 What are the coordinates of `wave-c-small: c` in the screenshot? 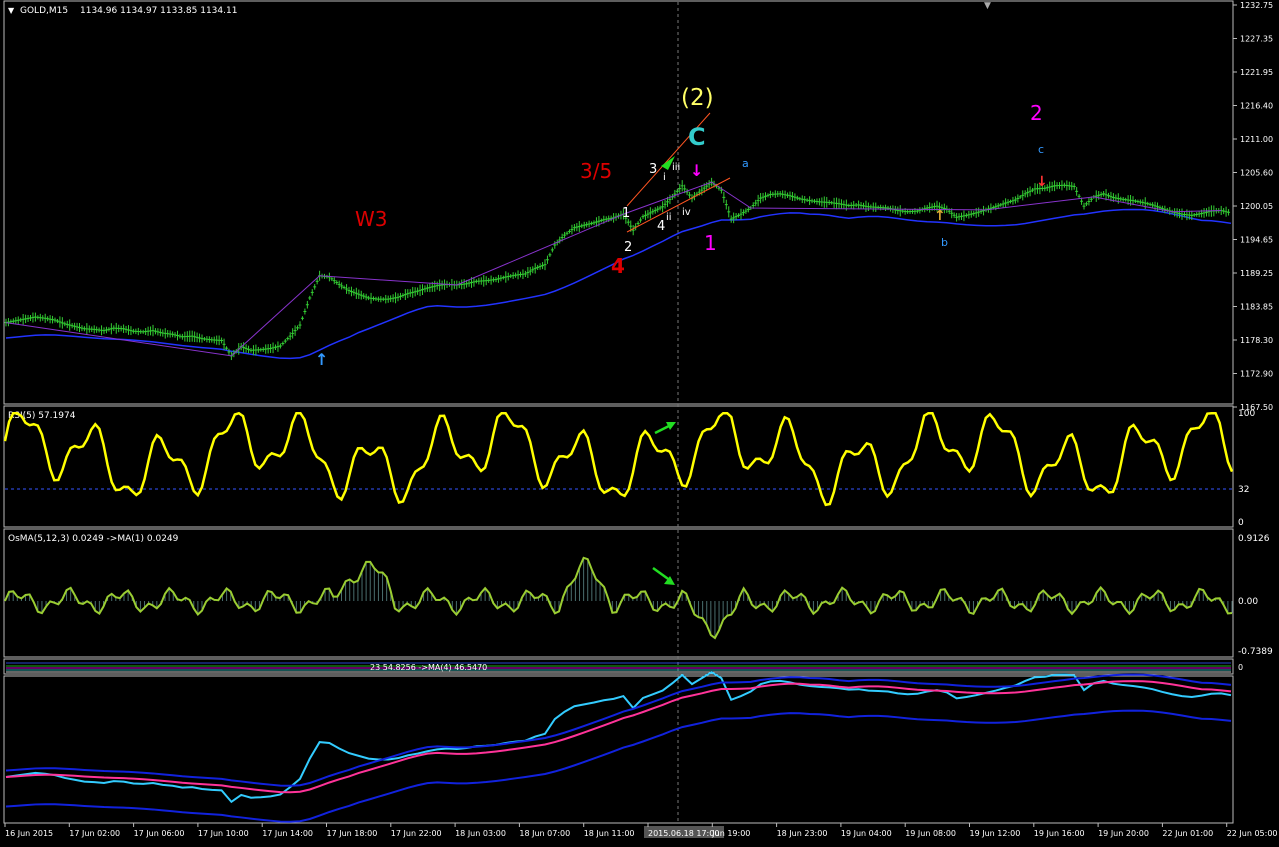 It's located at (1041, 149).